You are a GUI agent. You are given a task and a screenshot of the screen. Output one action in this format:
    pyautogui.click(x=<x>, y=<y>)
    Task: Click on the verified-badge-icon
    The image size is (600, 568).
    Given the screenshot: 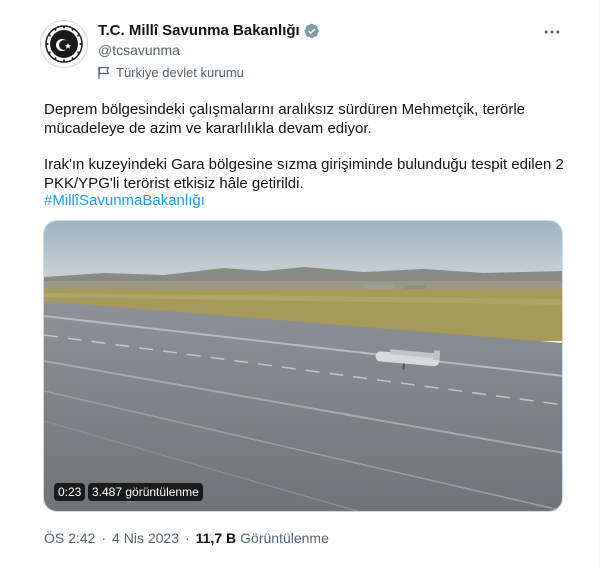 What is the action you would take?
    pyautogui.click(x=312, y=31)
    